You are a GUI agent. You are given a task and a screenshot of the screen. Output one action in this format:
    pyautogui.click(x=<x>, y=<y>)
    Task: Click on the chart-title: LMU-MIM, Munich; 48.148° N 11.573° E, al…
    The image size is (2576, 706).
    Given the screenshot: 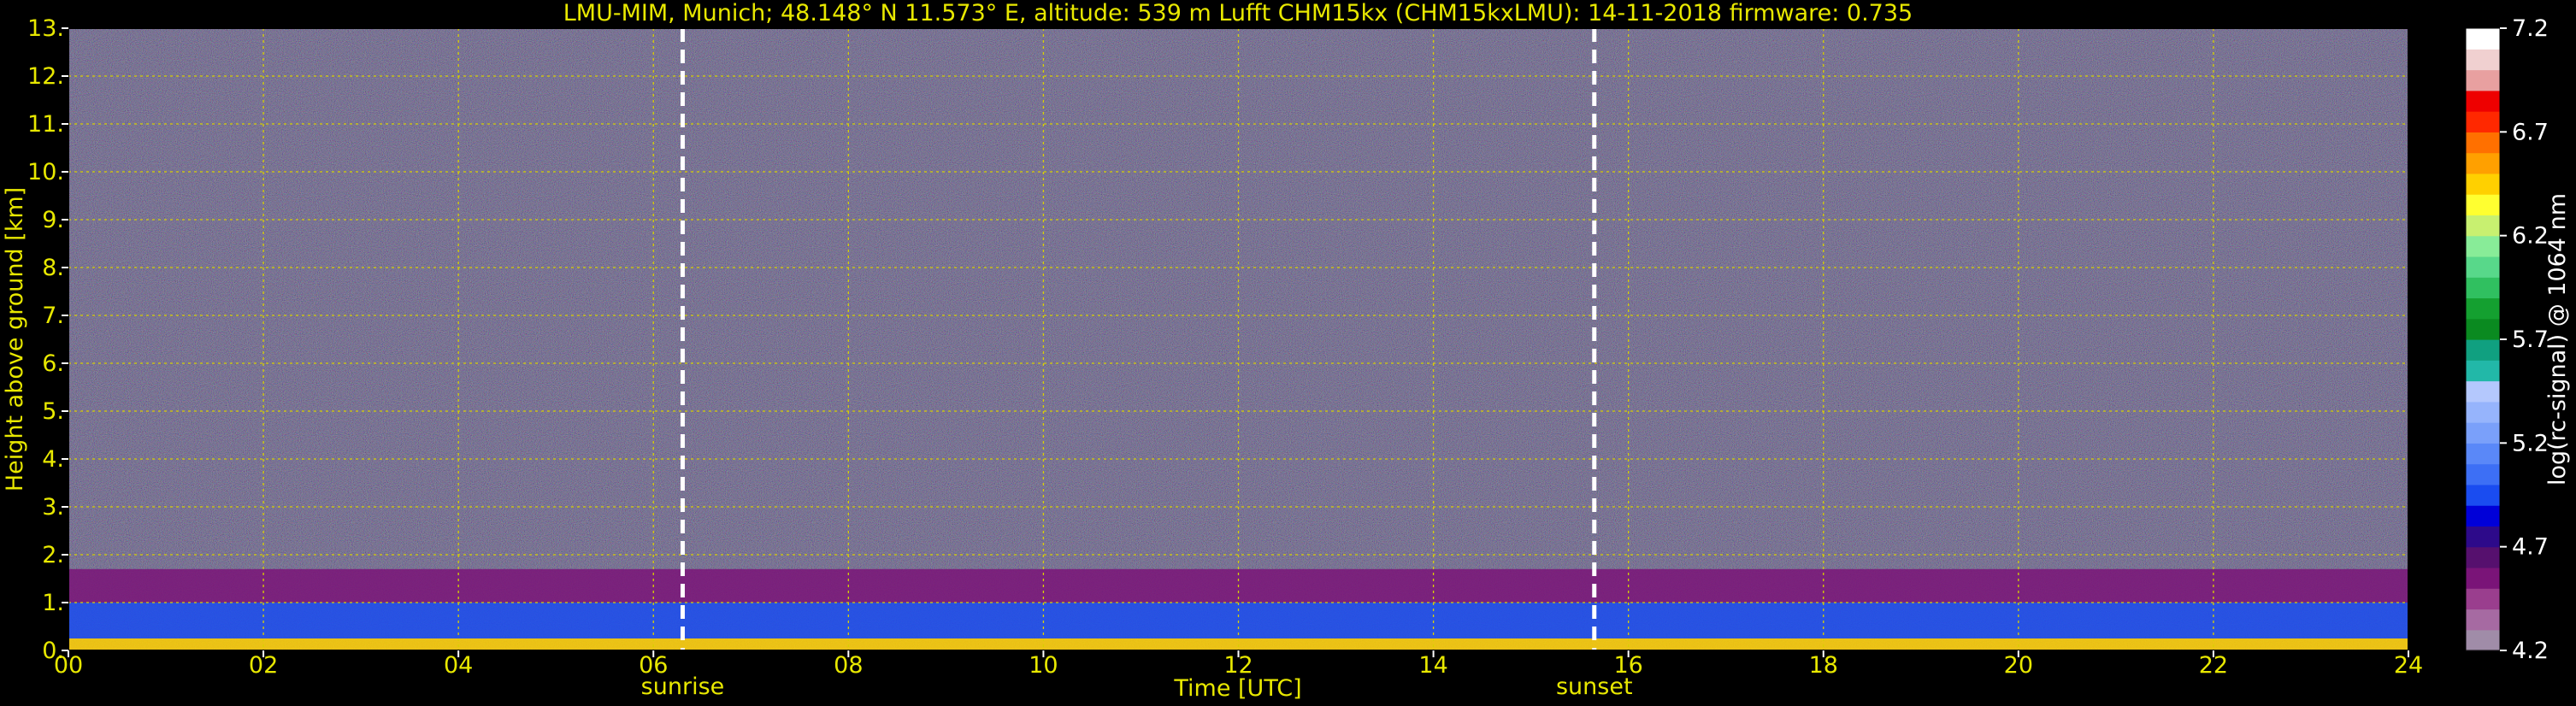 What is the action you would take?
    pyautogui.click(x=1238, y=13)
    